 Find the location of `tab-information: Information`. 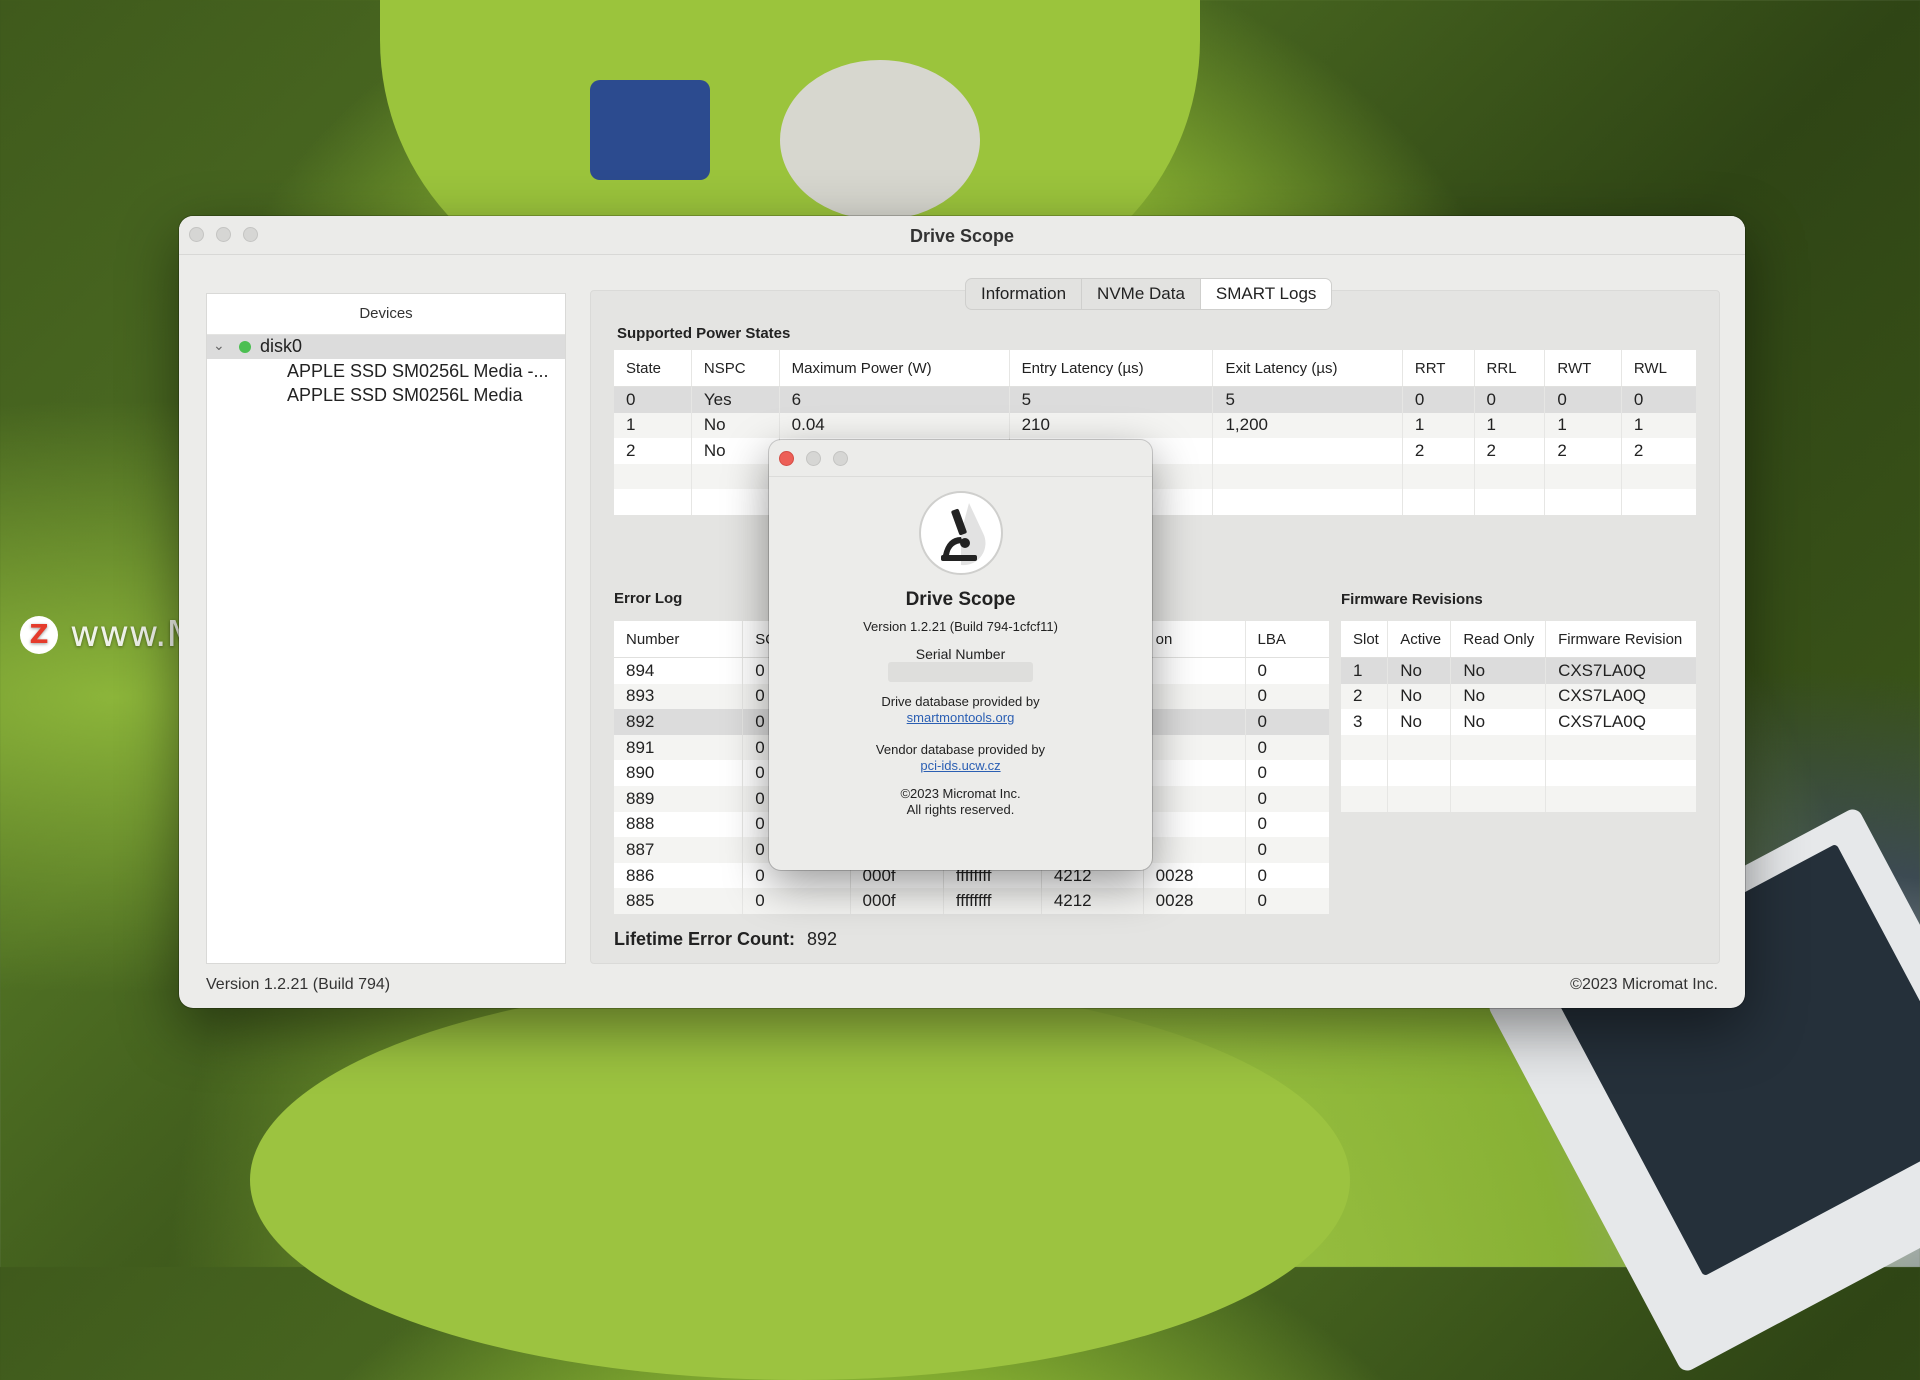

tab-information: Information is located at coordinates (1024, 294).